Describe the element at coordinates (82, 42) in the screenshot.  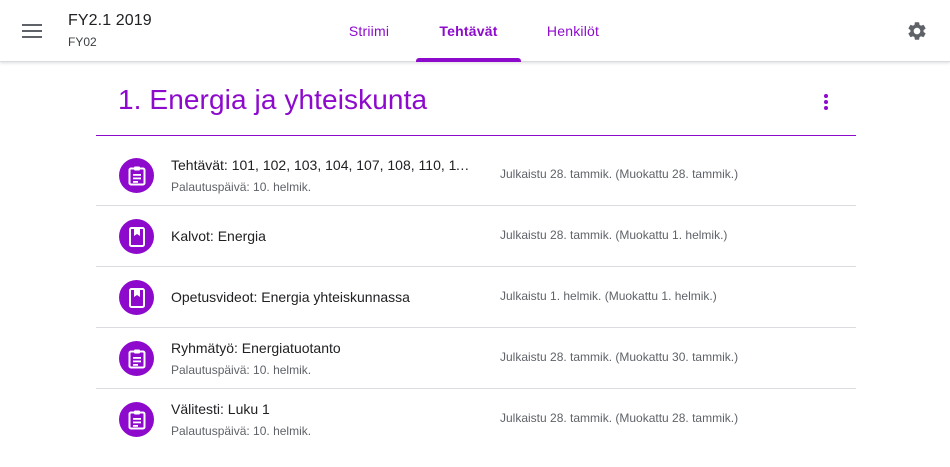
I see `class-section: FY02` at that location.